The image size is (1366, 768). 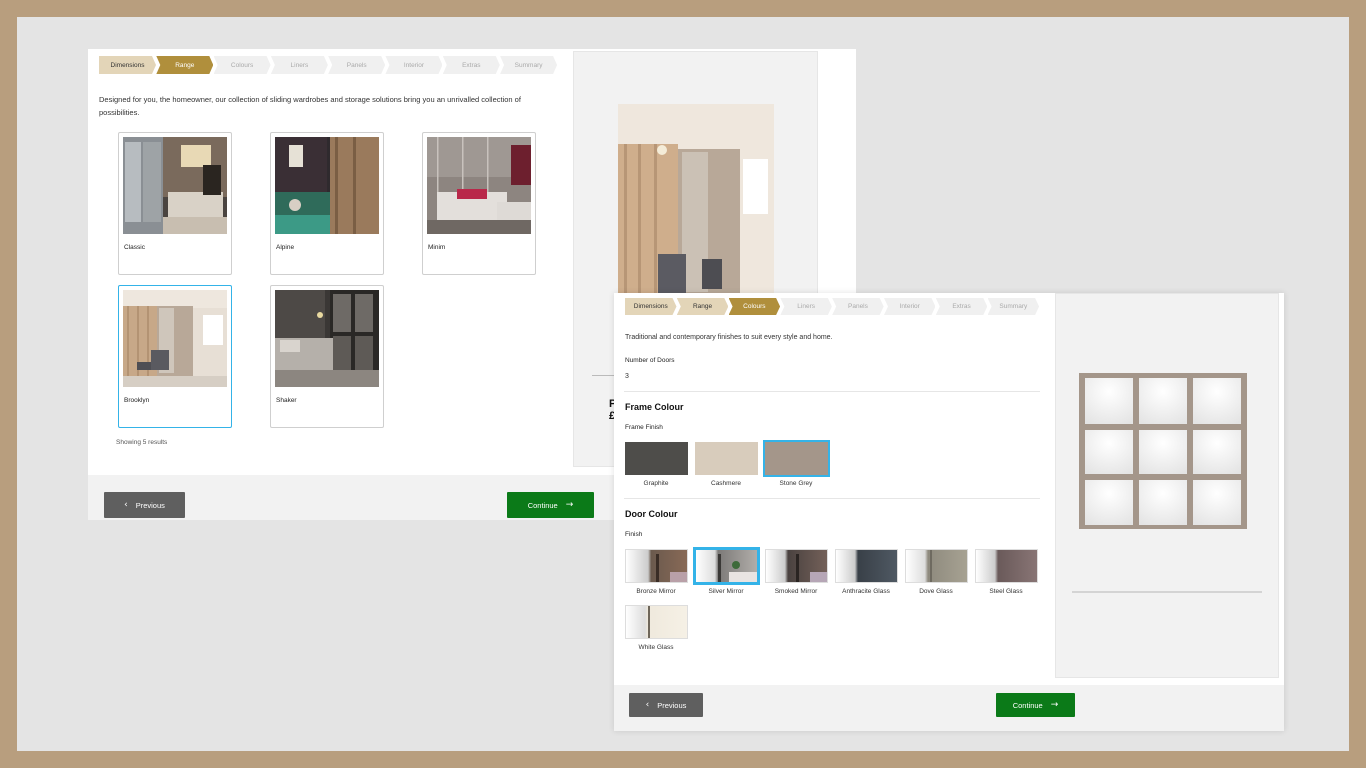 I want to click on wardrobe-preview-panel, so click(x=1167, y=485).